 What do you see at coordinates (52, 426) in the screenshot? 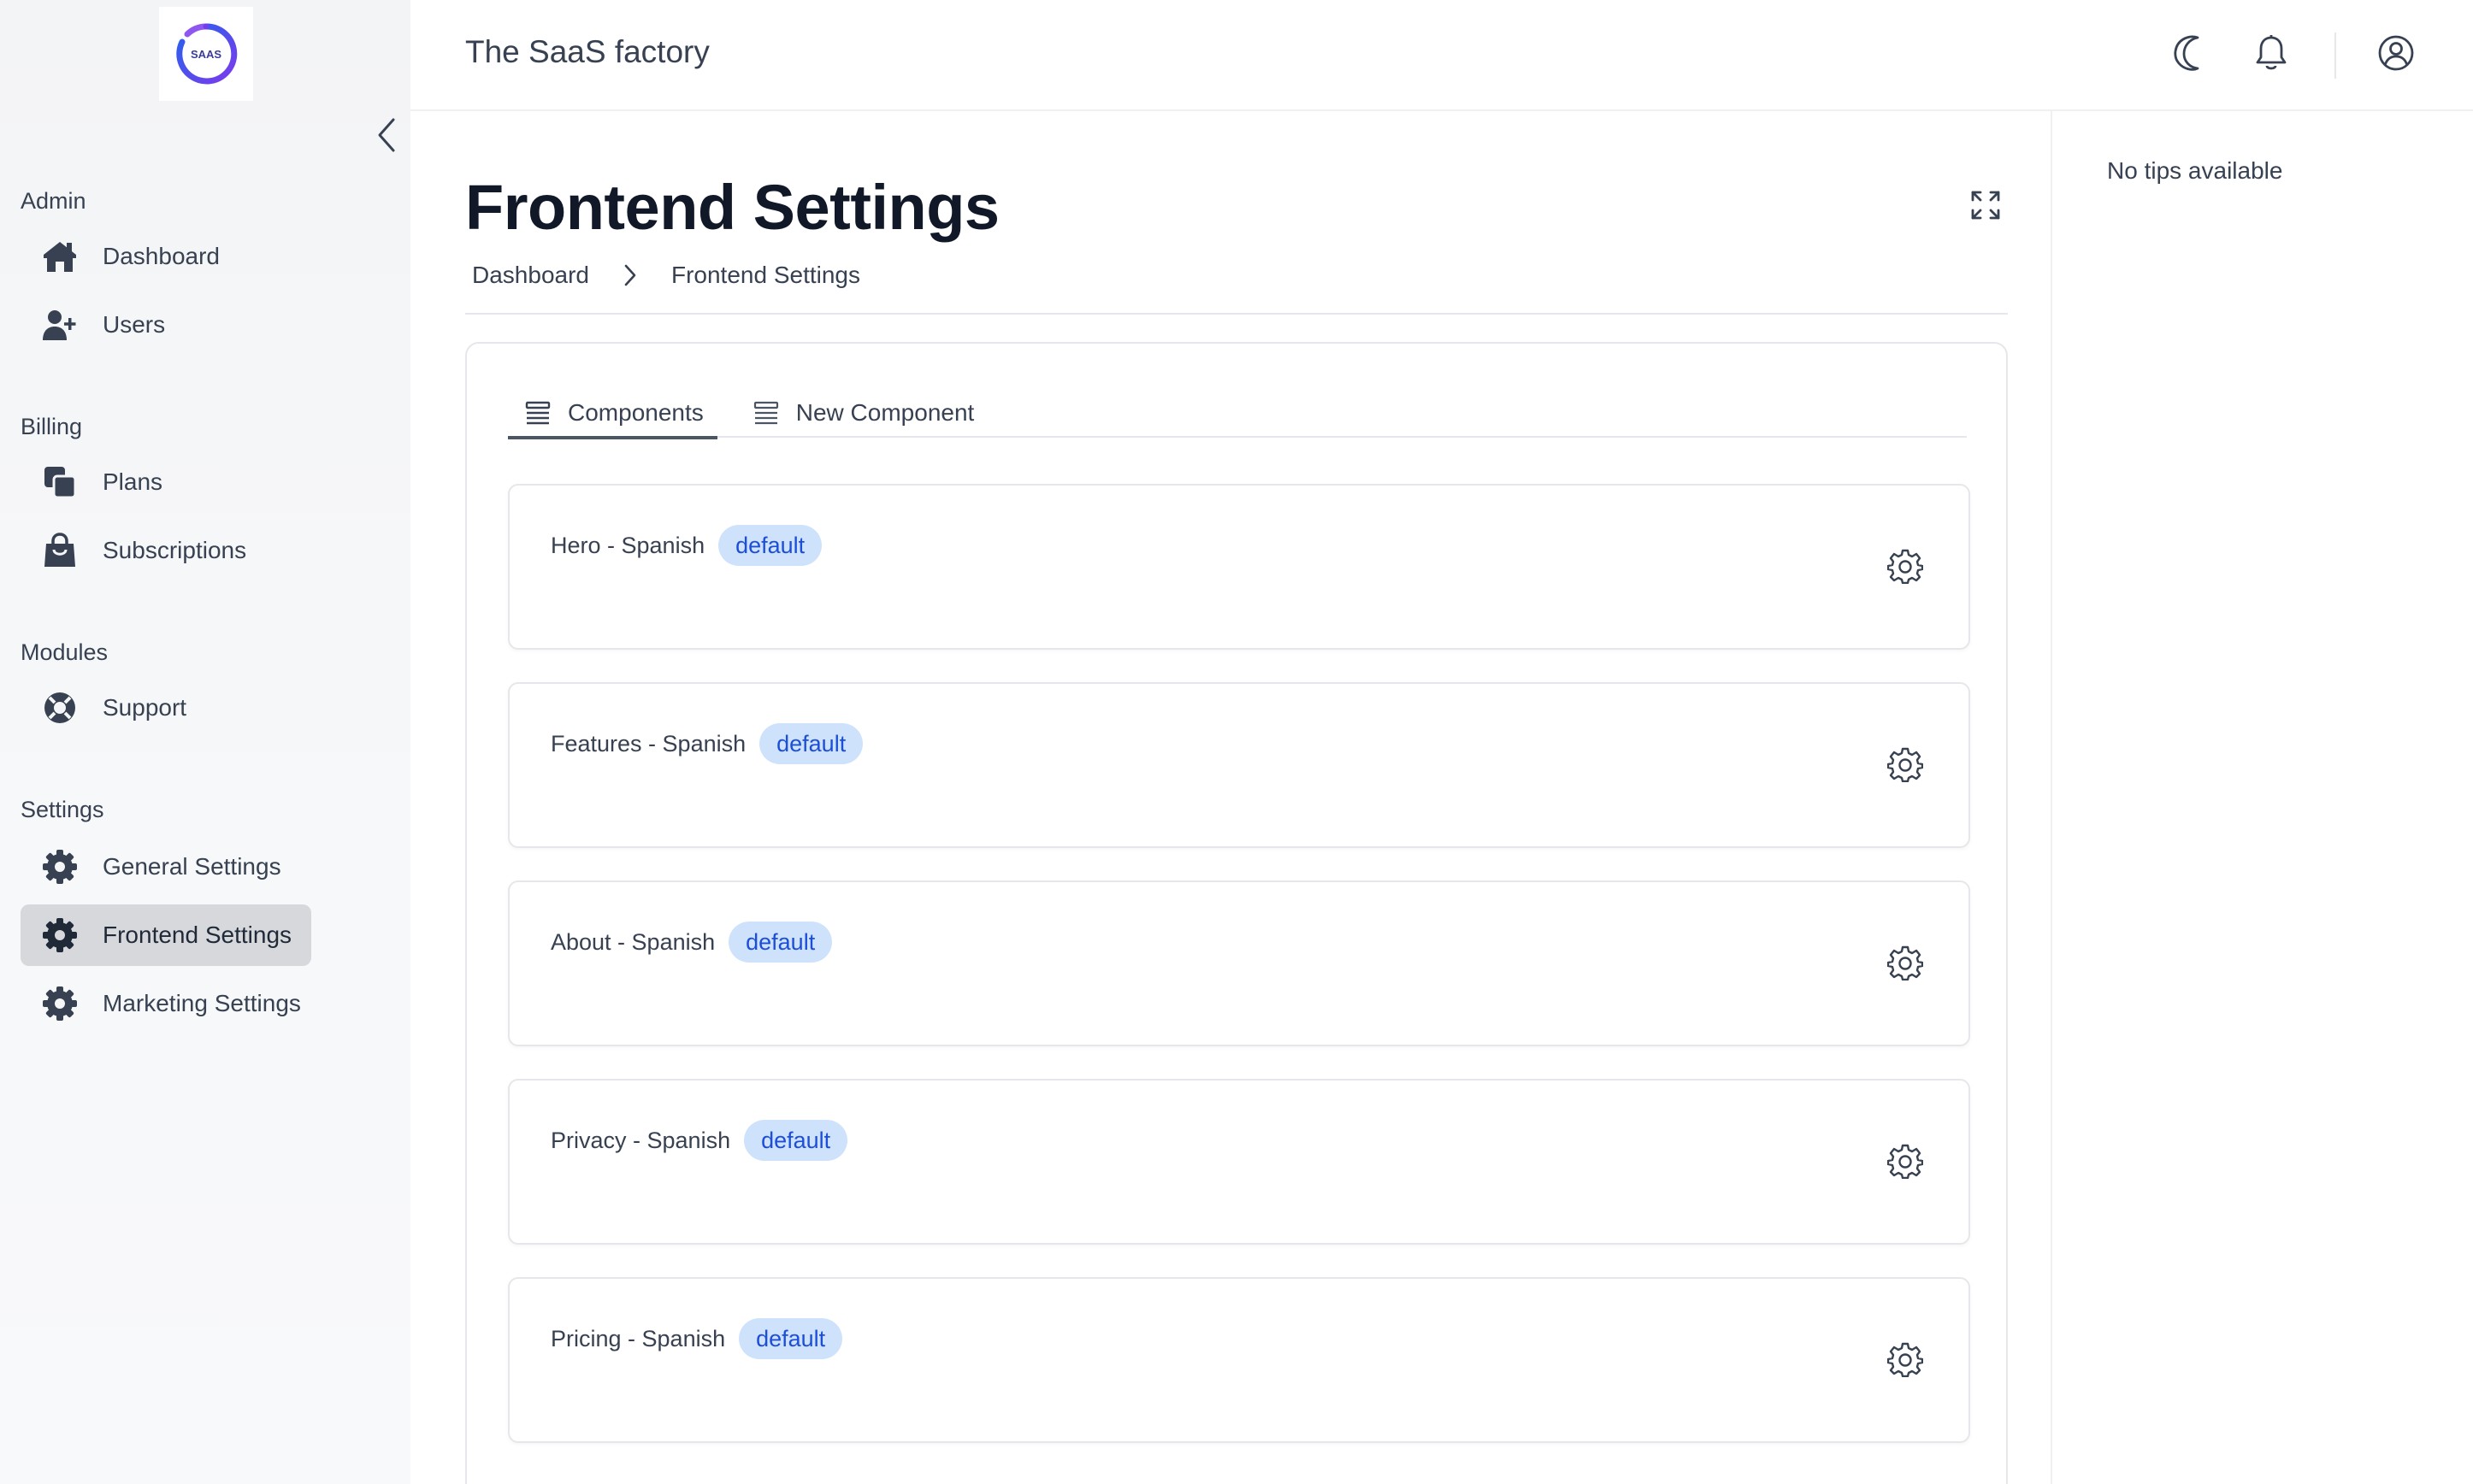
I see `nav-section-billing: Billing` at bounding box center [52, 426].